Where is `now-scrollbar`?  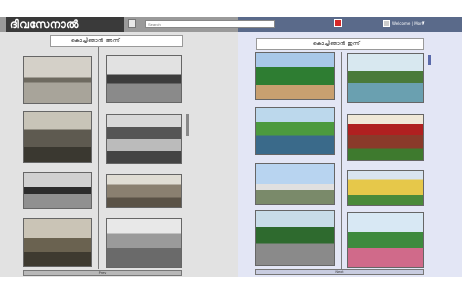
now-scrollbar is located at coordinates (429, 60).